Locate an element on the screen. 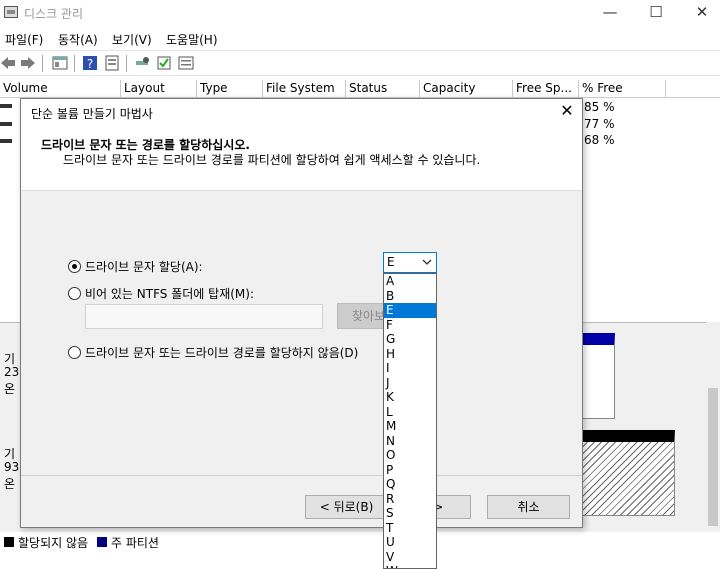  mount-path-input is located at coordinates (204, 316).